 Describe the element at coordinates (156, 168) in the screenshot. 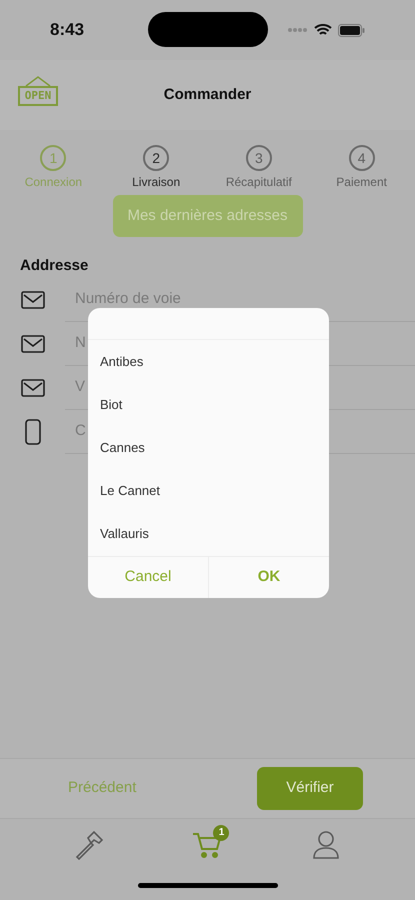

I see `step-indicator: 2 Livraison` at that location.